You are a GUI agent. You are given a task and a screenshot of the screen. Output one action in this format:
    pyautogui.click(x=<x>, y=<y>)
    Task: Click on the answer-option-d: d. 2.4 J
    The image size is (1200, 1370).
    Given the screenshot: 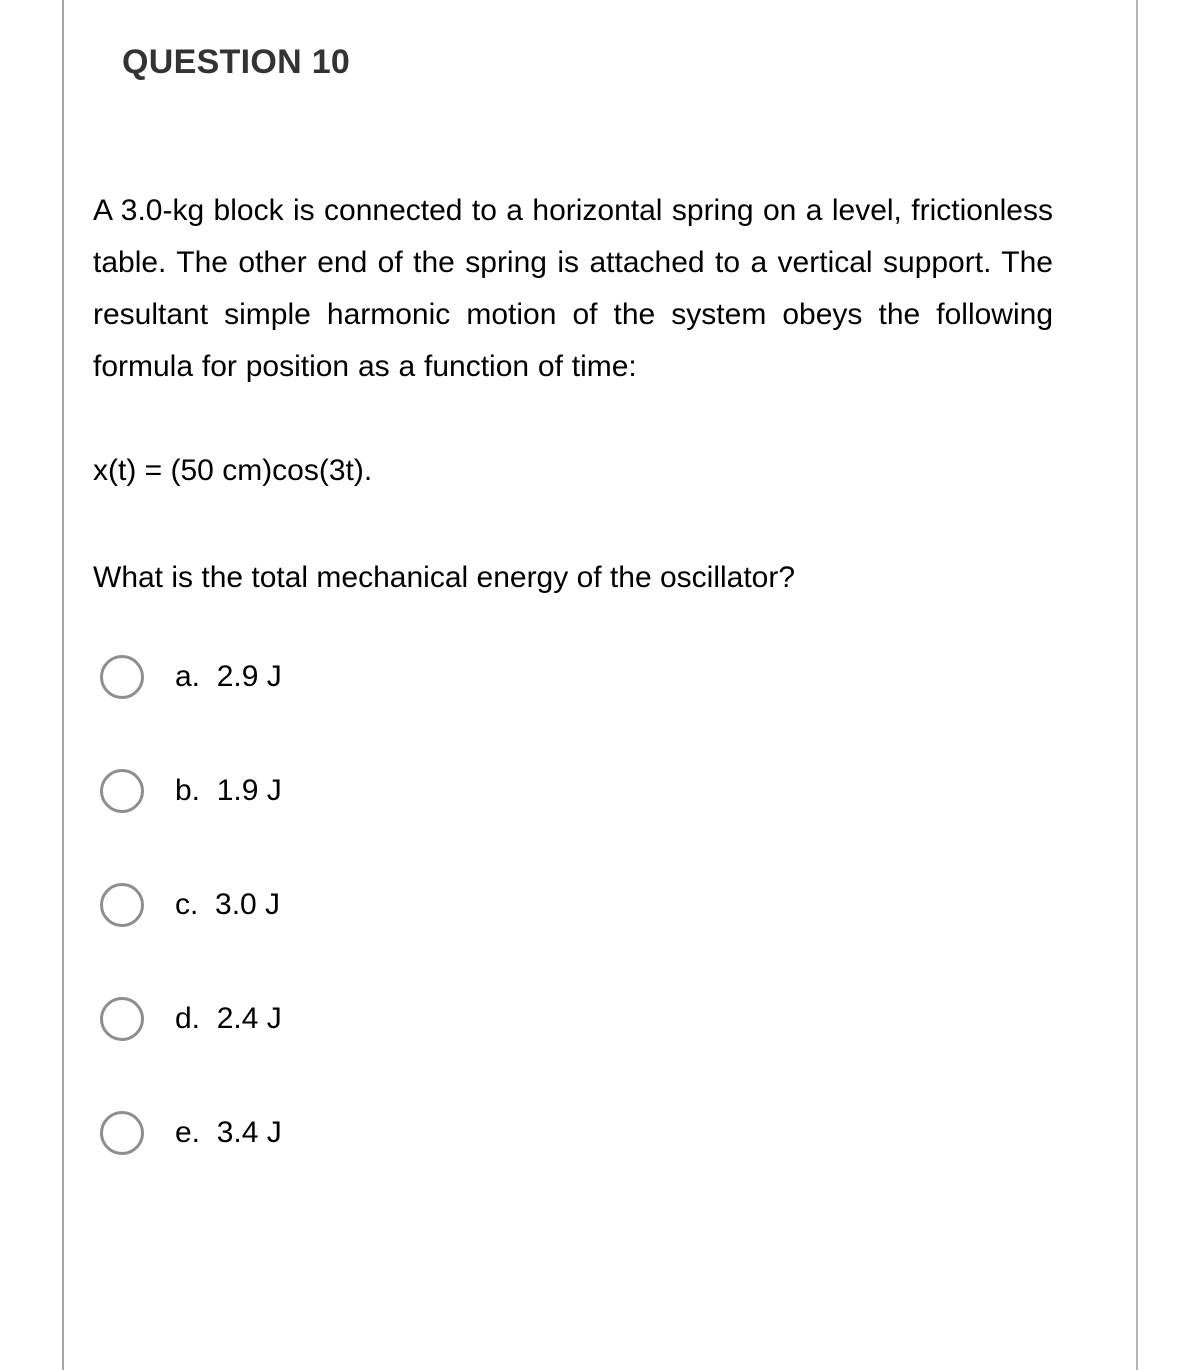 What is the action you would take?
    pyautogui.click(x=573, y=1019)
    